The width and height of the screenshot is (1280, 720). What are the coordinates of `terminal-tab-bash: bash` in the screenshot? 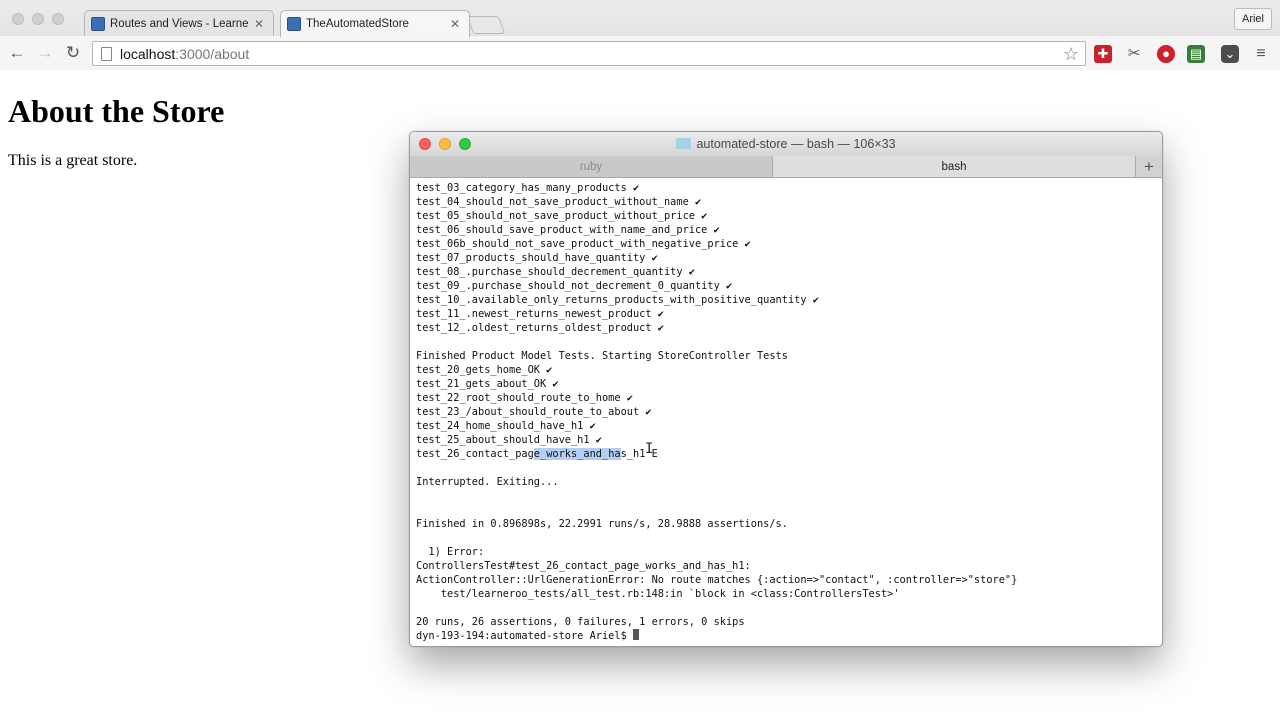 It's located at (954, 166).